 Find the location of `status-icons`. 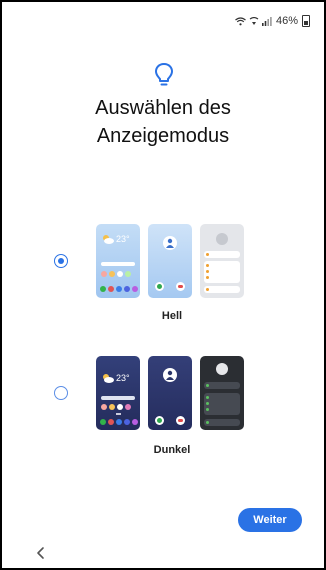

status-icons is located at coordinates (253, 21).